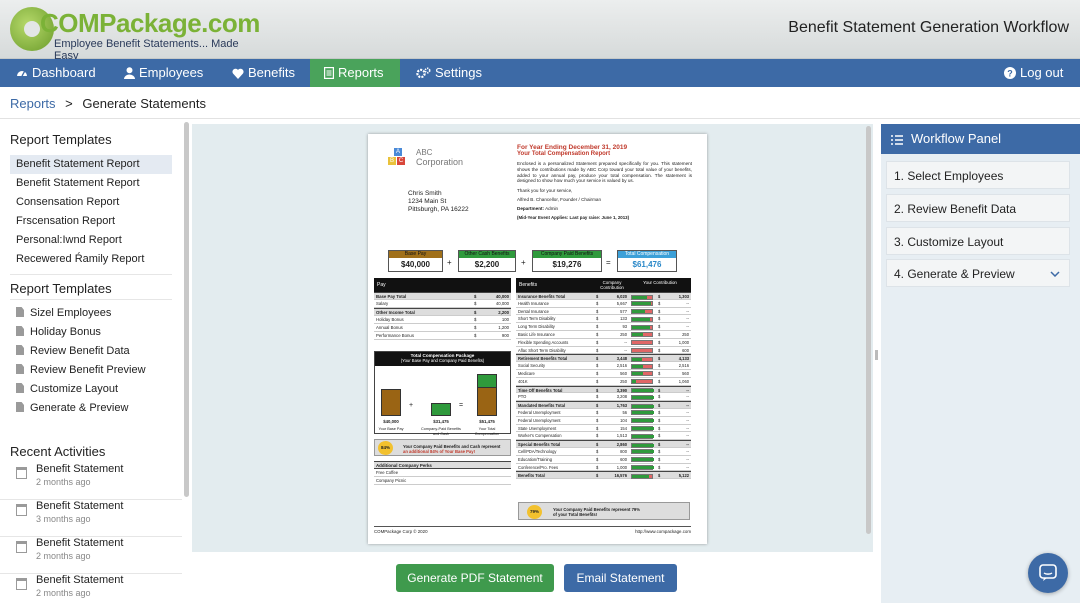 This screenshot has width=1080, height=603. What do you see at coordinates (186, 309) in the screenshot?
I see `sidebar-scrollbar` at bounding box center [186, 309].